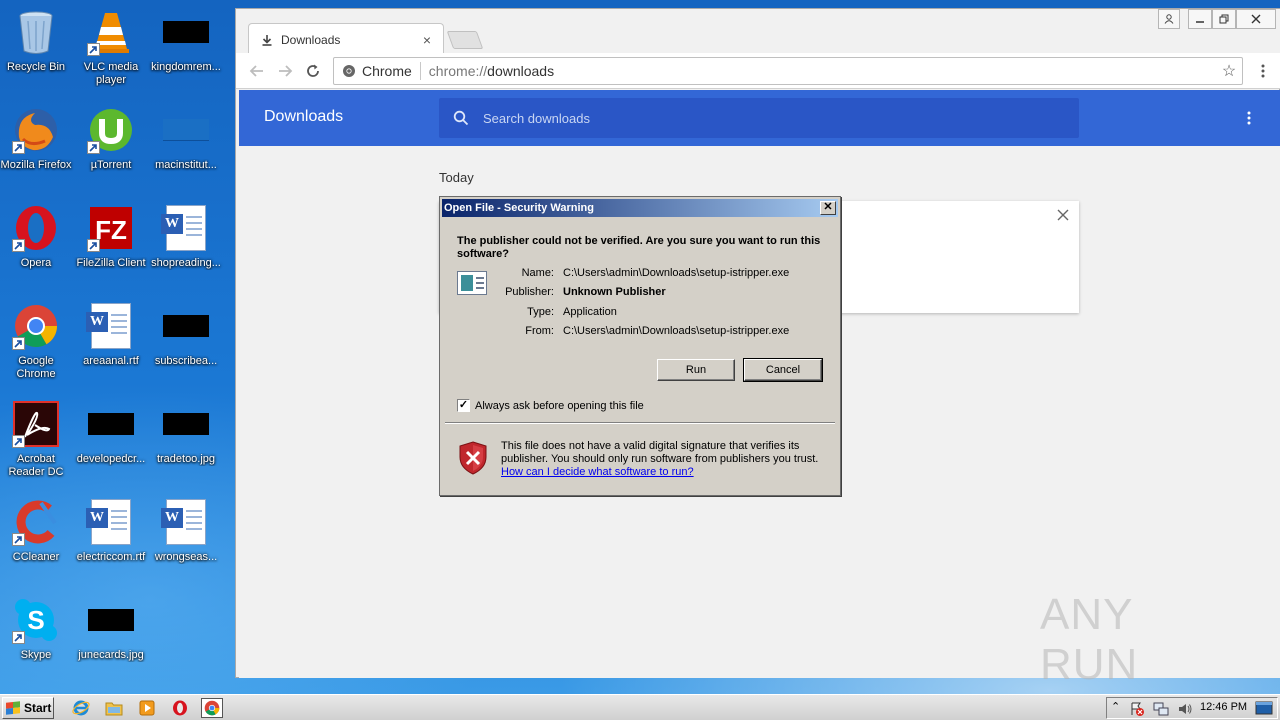  What do you see at coordinates (111, 148) in the screenshot?
I see `desktop-icon-utorrent: µTorrent` at bounding box center [111, 148].